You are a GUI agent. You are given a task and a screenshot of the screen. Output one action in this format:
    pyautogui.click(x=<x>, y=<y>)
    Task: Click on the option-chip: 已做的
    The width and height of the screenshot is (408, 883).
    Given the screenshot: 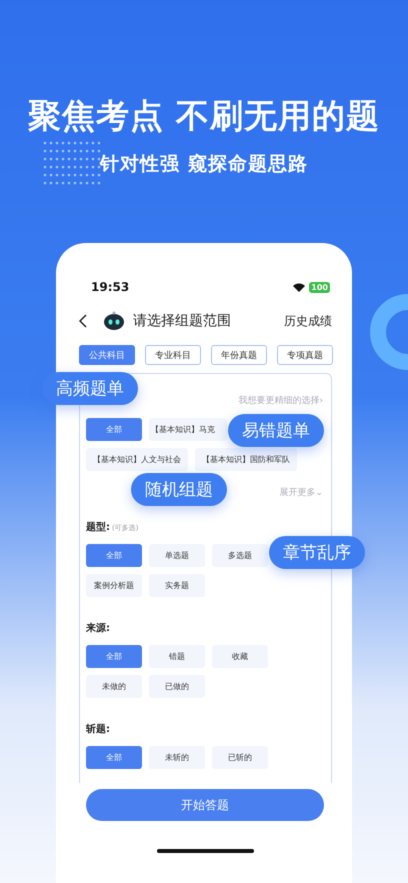 What is the action you would take?
    pyautogui.click(x=177, y=686)
    